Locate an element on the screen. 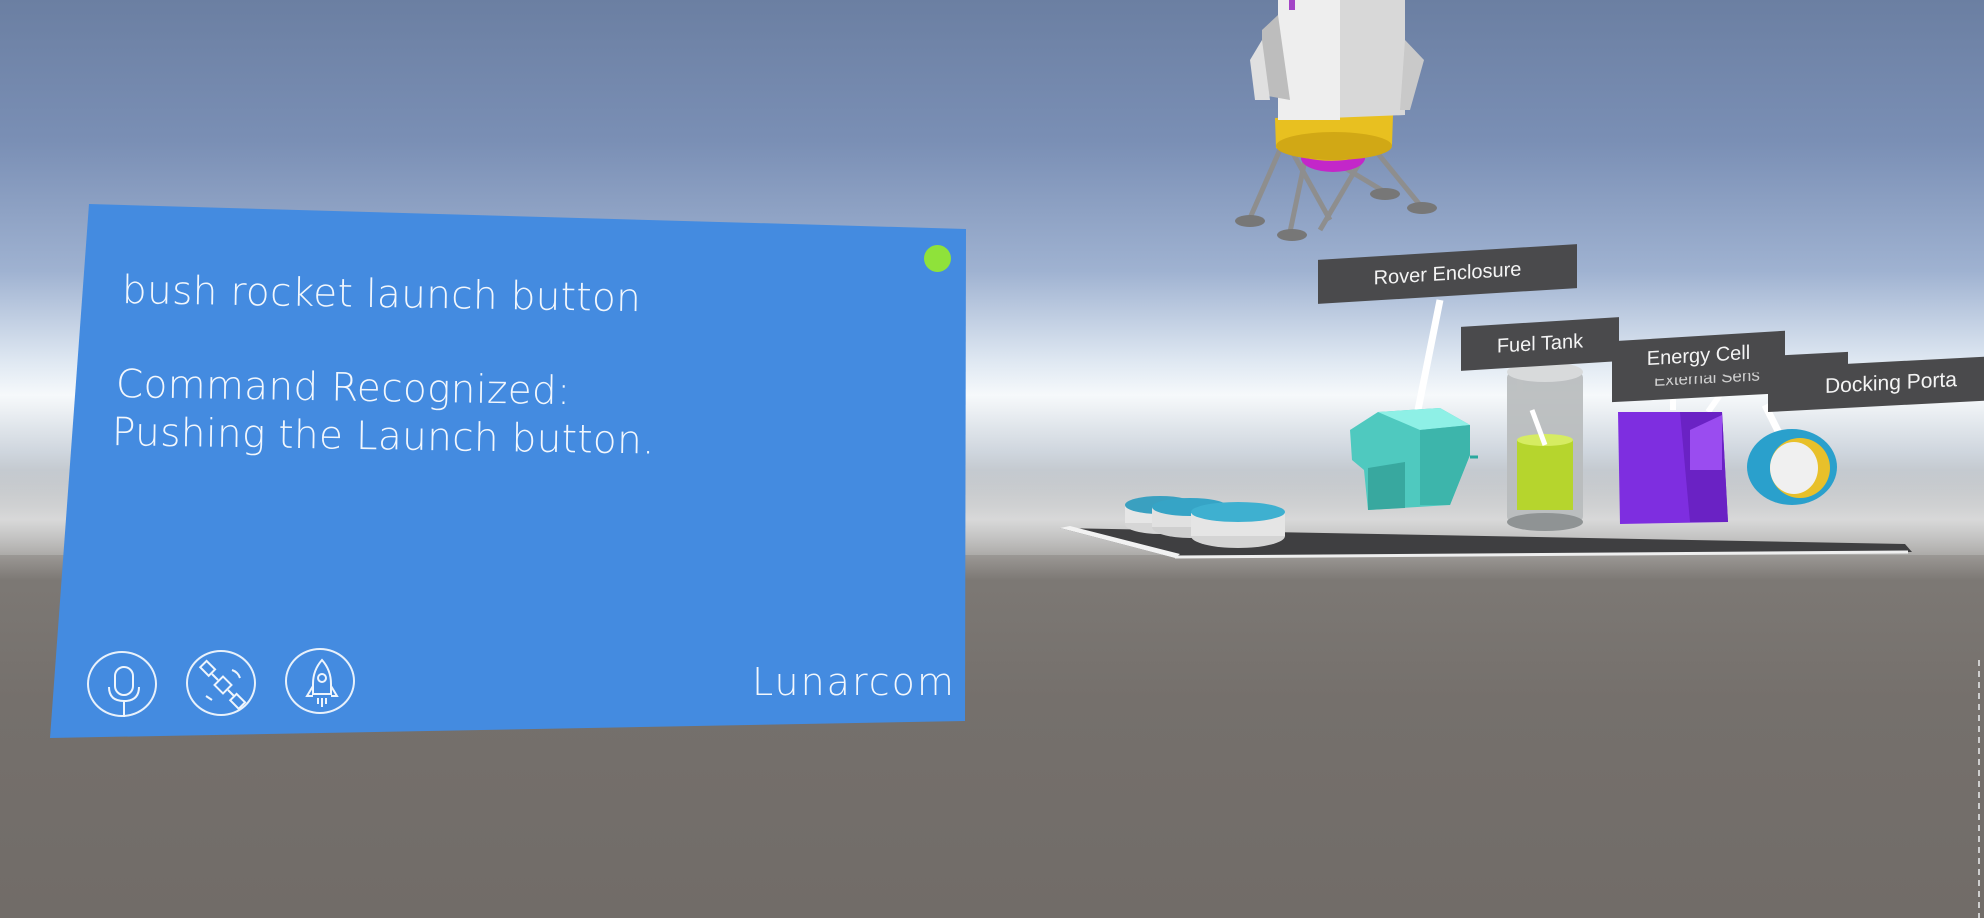 Image resolution: width=1984 pixels, height=918 pixels. command-status-text: Command Recognized: is located at coordinates (343, 388).